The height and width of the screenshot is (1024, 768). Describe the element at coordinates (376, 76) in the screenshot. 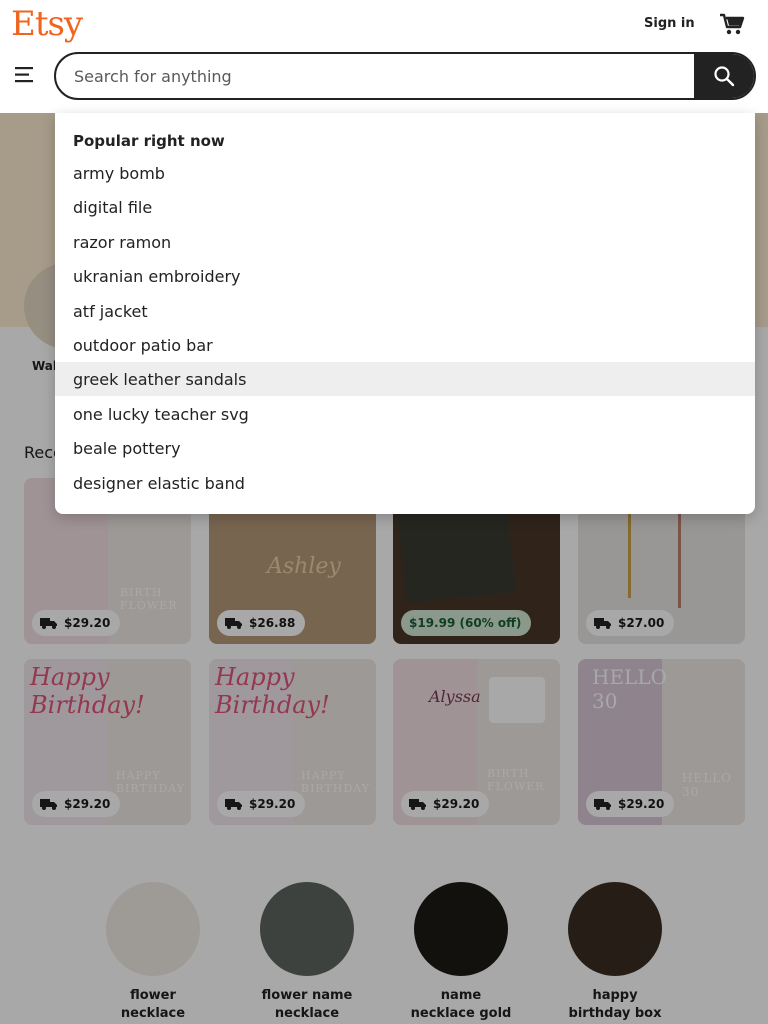

I see `search-input` at that location.